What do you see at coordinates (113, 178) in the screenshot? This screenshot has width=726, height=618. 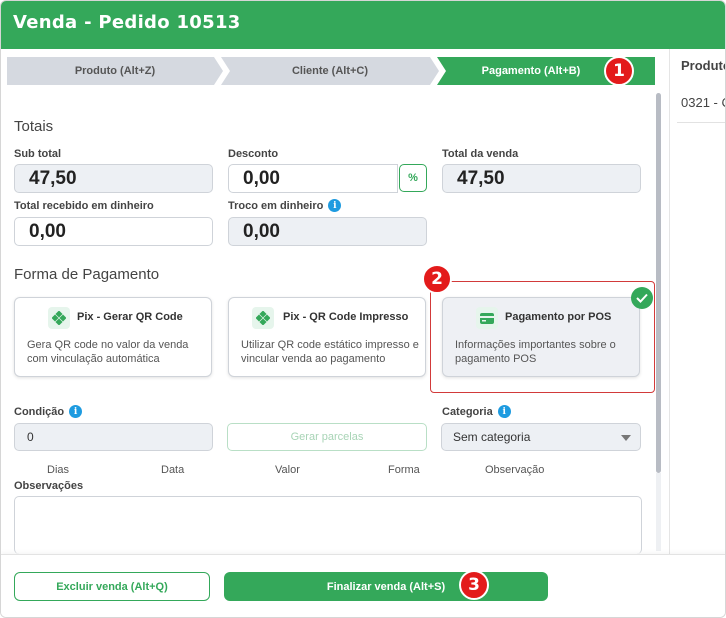 I see `sub-total-field: 47,50` at bounding box center [113, 178].